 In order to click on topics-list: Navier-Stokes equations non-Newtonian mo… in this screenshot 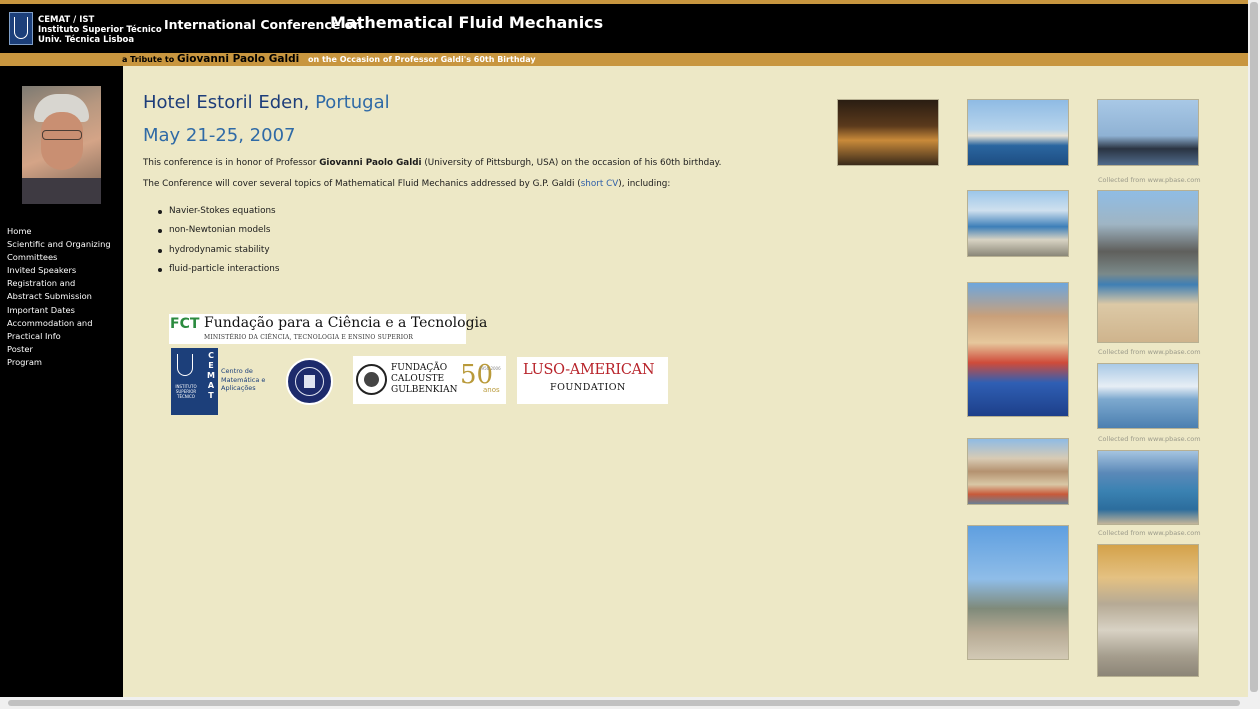, I will do `click(218, 241)`.